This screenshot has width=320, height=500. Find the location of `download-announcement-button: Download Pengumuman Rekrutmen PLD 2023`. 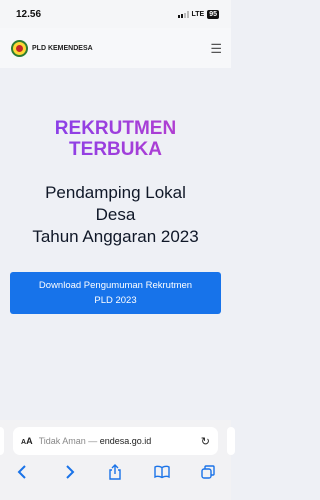

download-announcement-button: Download Pengumuman Rekrutmen PLD 2023 is located at coordinates (115, 293).